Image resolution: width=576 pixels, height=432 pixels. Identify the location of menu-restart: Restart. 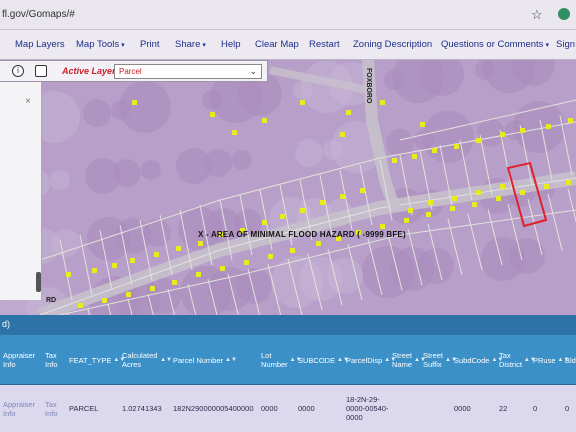
(324, 44).